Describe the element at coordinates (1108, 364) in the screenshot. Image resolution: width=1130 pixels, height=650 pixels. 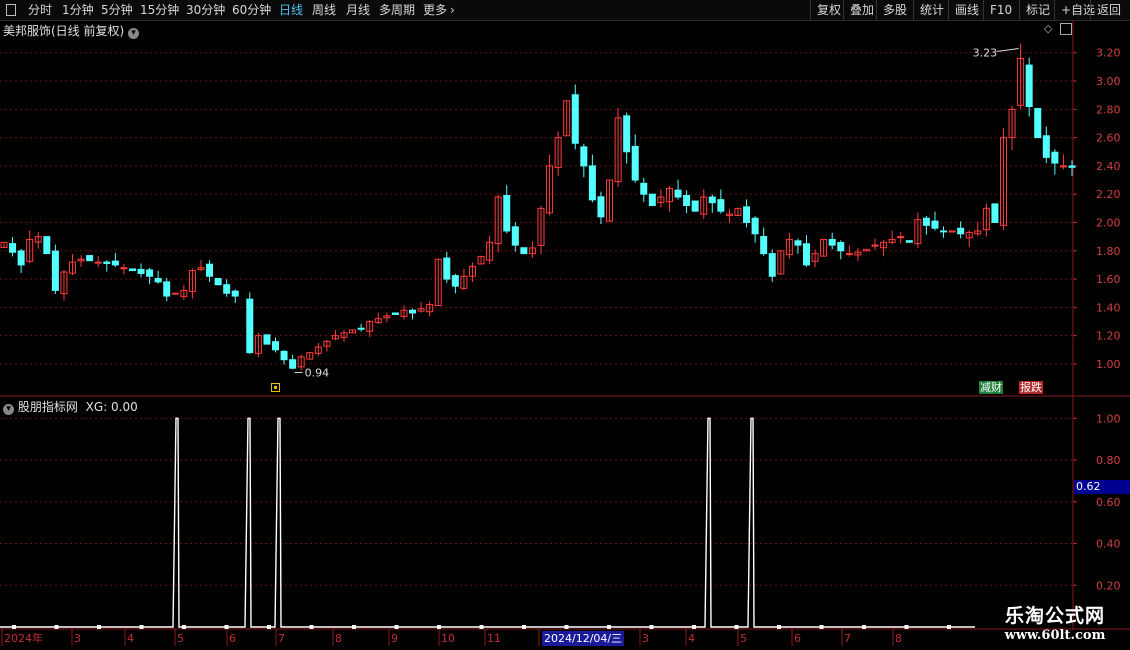
I see `main-ytick-label: 1.00` at that location.